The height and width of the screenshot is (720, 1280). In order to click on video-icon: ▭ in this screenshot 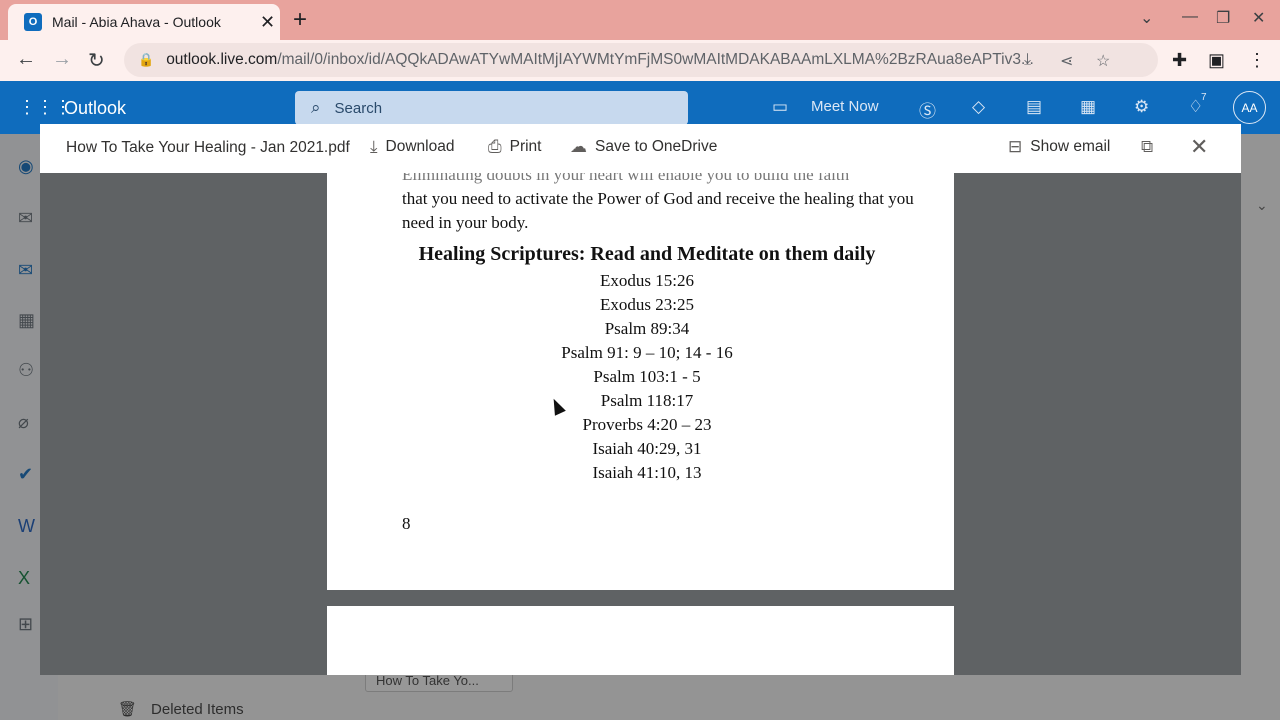, I will do `click(780, 107)`.